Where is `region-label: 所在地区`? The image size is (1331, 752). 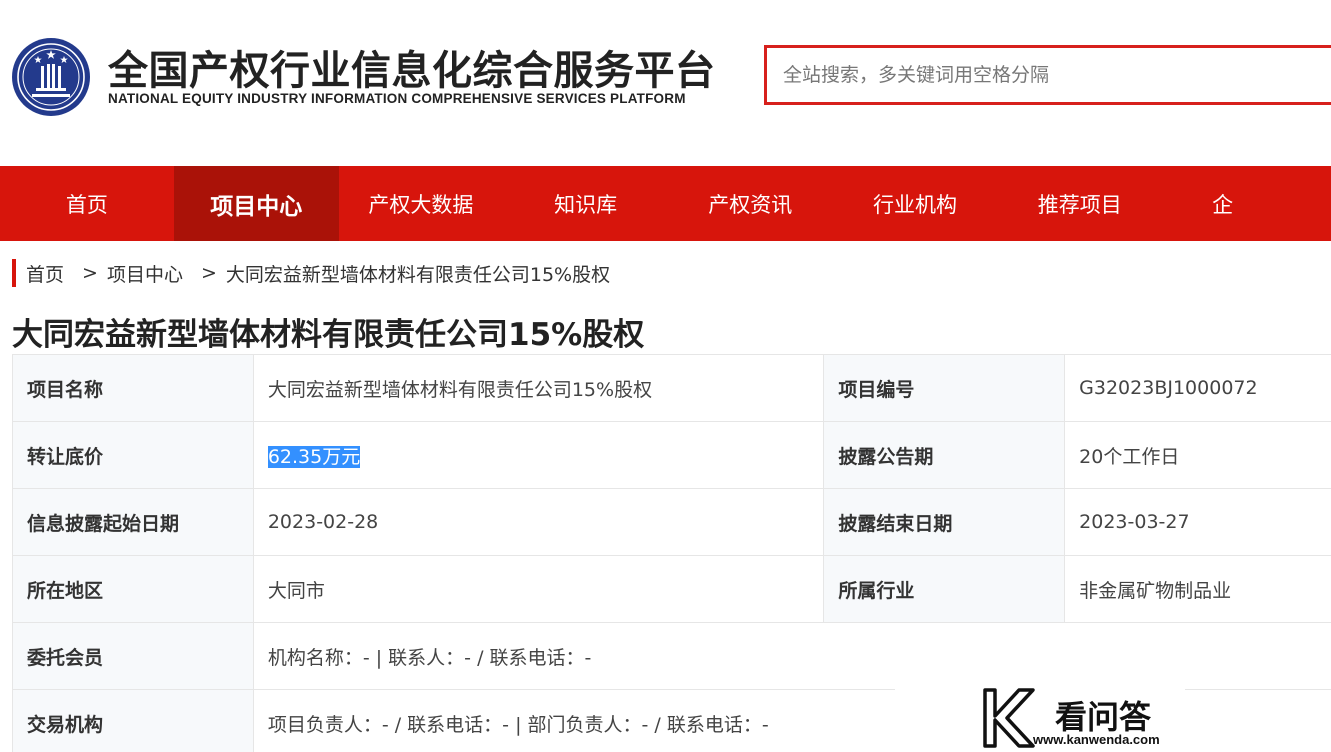
region-label: 所在地区 is located at coordinates (133, 589).